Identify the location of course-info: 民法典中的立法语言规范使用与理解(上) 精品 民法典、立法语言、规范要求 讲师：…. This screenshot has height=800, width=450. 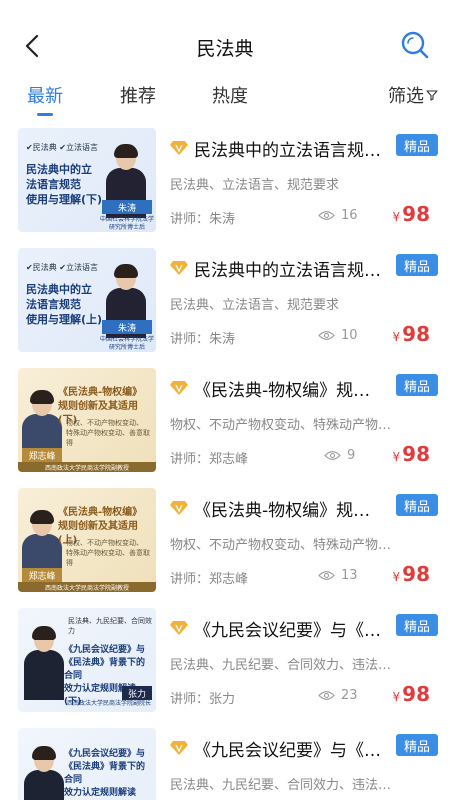
(304, 300).